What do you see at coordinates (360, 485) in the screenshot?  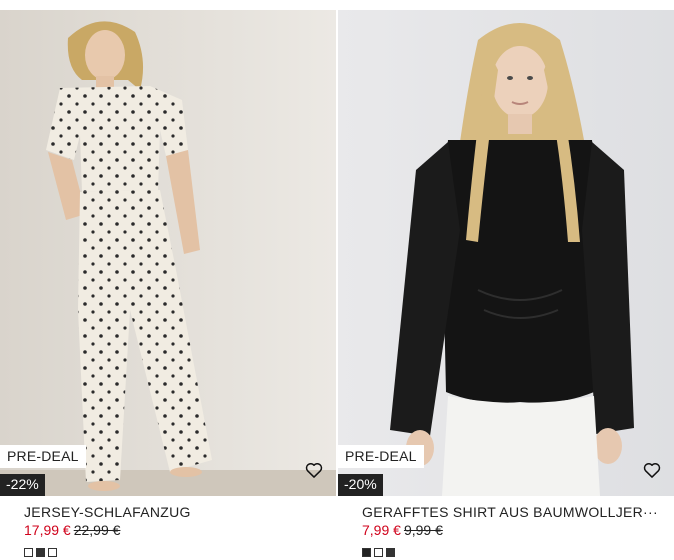 I see `discount-badge: -20%` at bounding box center [360, 485].